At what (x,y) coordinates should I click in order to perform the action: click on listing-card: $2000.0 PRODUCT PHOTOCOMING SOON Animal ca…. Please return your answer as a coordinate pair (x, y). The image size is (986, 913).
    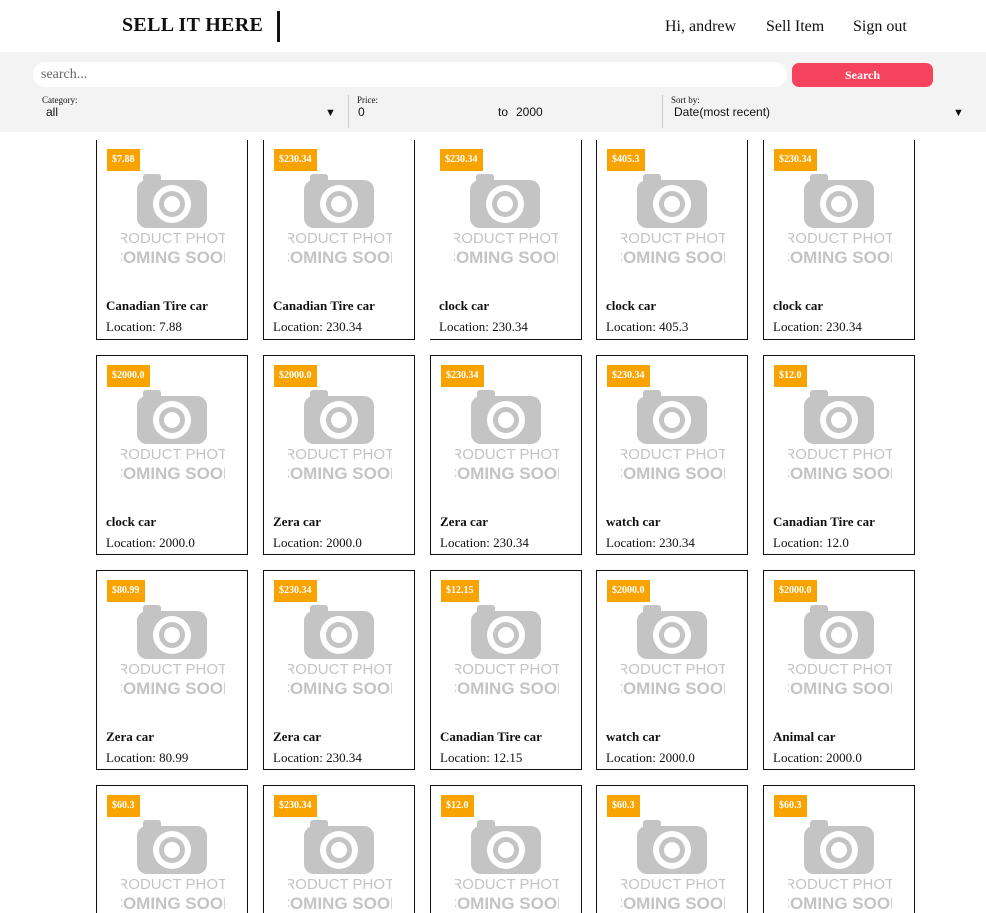
    Looking at the image, I should click on (839, 670).